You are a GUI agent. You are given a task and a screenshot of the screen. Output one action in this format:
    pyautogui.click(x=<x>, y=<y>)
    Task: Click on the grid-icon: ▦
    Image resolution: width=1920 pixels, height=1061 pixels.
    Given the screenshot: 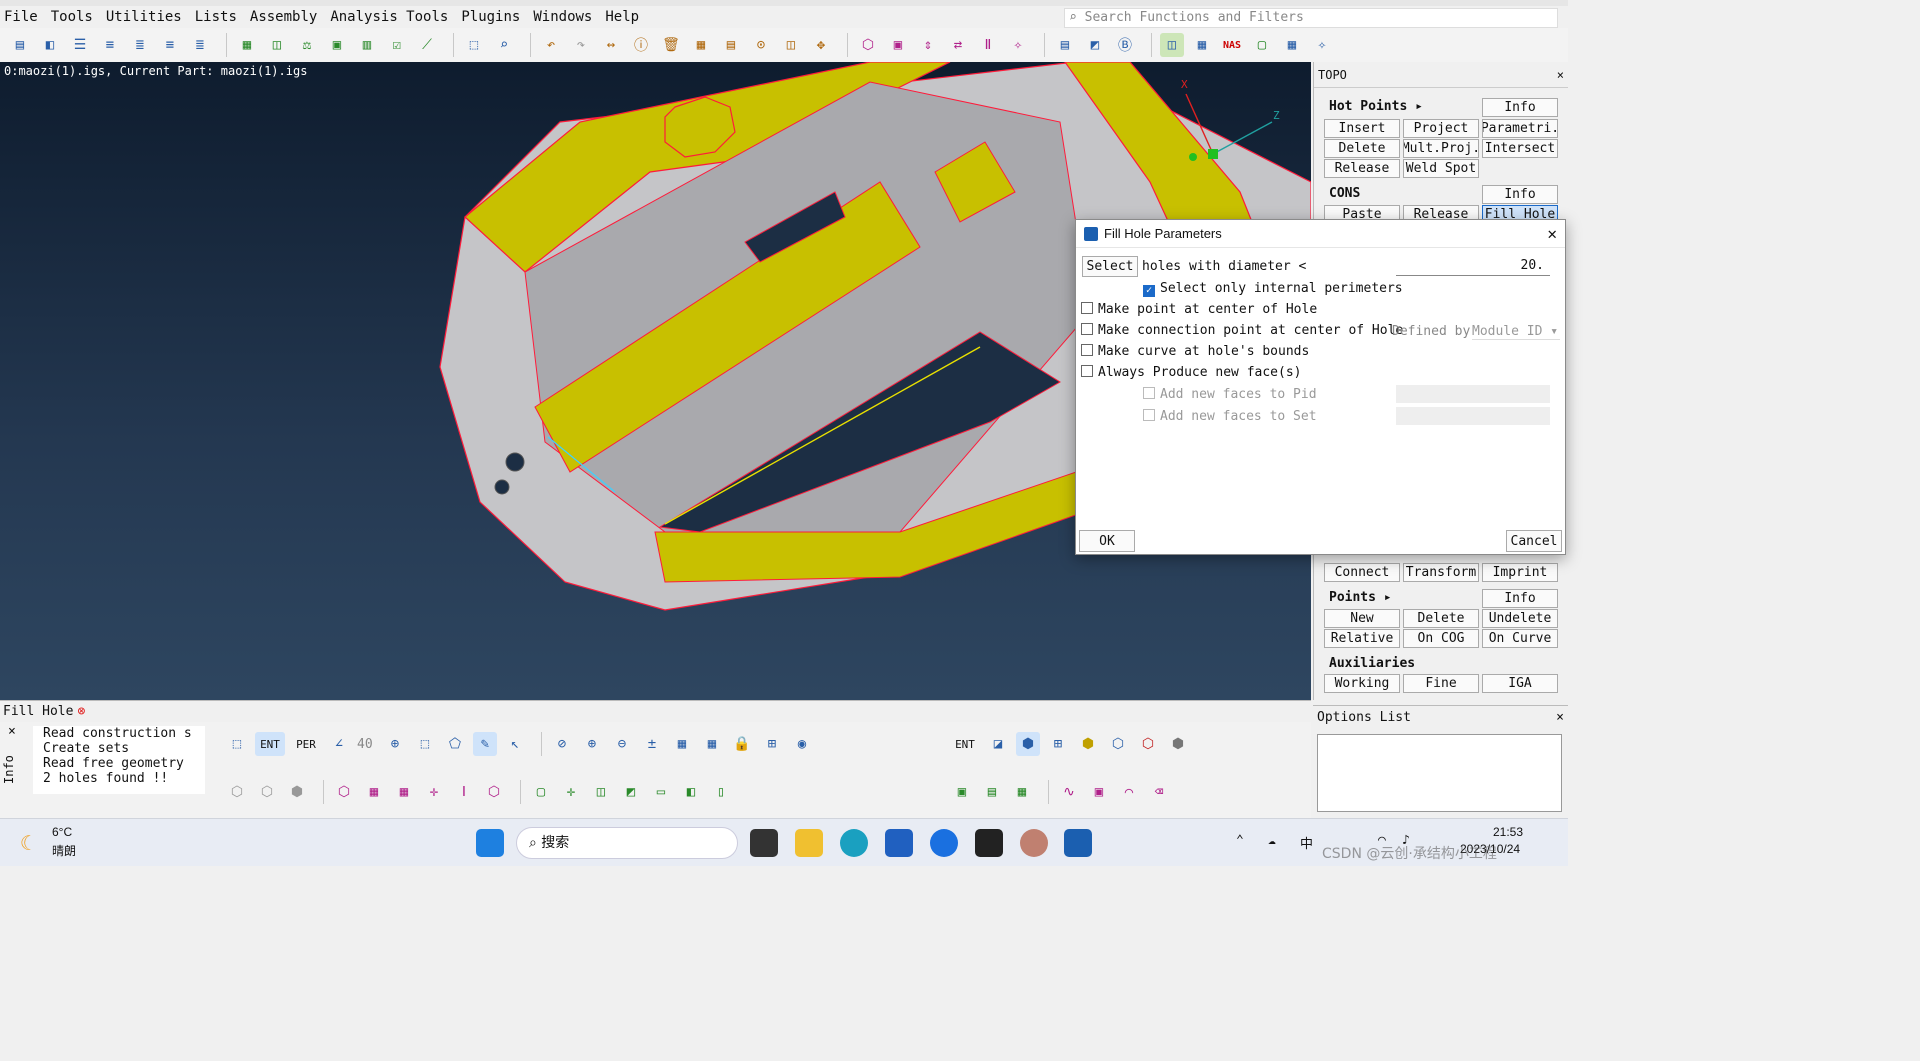 What is the action you would take?
    pyautogui.click(x=701, y=45)
    